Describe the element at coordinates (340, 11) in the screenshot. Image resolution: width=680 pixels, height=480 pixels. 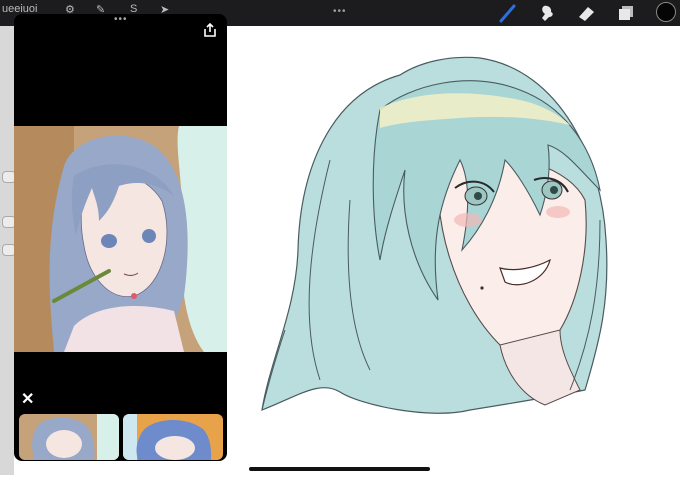
I see `menu-dots: •••` at that location.